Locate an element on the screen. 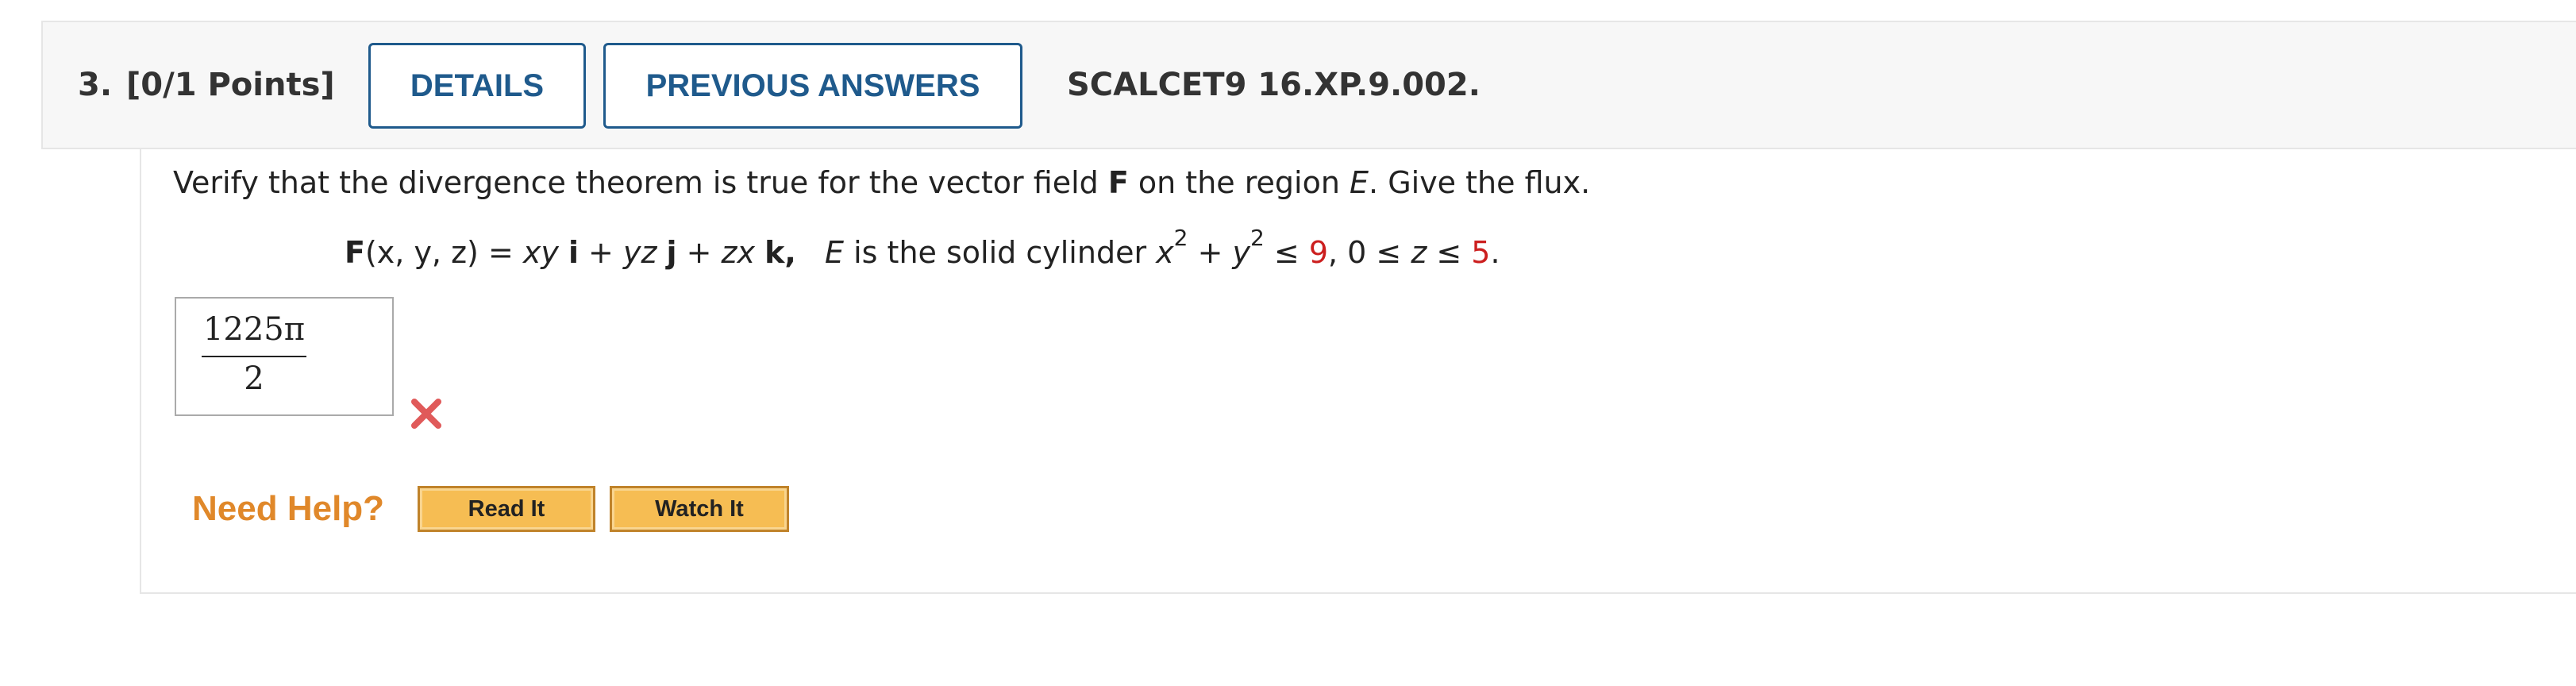 The width and height of the screenshot is (2576, 686). x-mark-icon is located at coordinates (426, 414).